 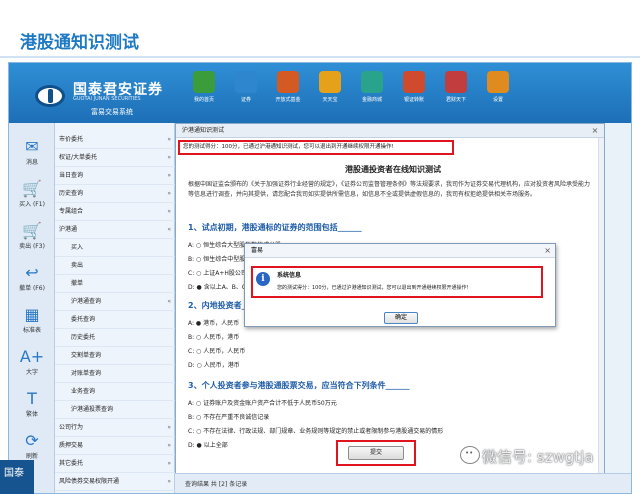 I want to click on toolbar-button-0: 我的首页, so click(x=204, y=95).